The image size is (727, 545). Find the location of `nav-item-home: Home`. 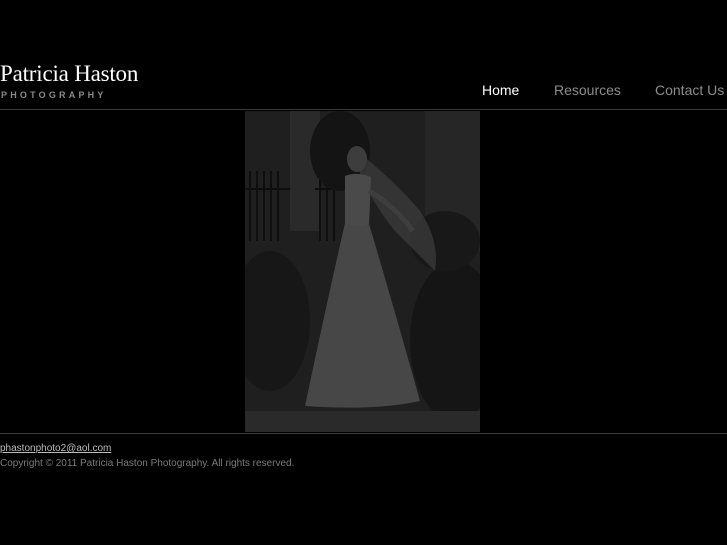

nav-item-home: Home is located at coordinates (500, 90).